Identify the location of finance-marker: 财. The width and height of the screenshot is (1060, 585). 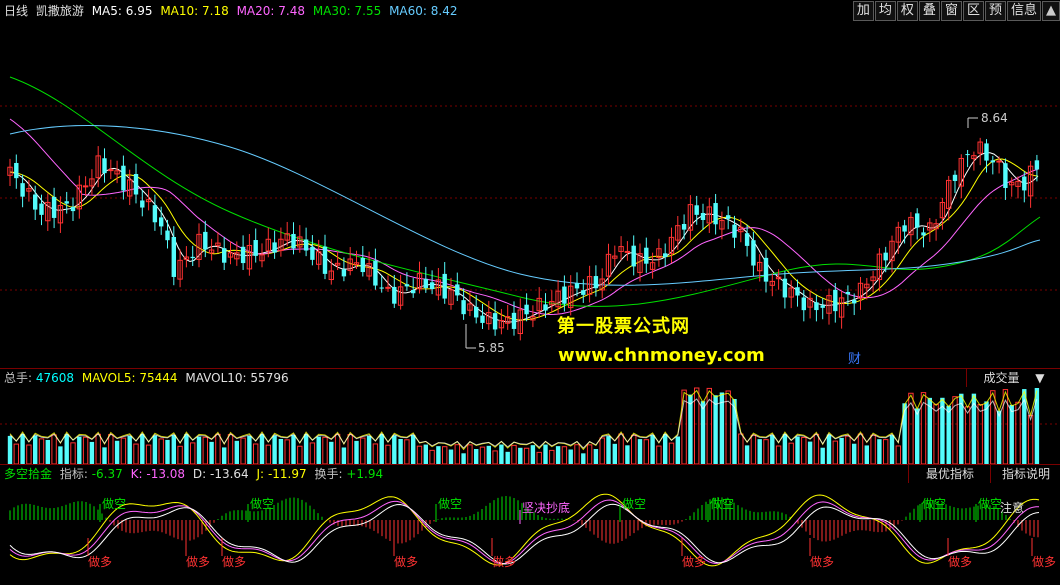
(854, 359).